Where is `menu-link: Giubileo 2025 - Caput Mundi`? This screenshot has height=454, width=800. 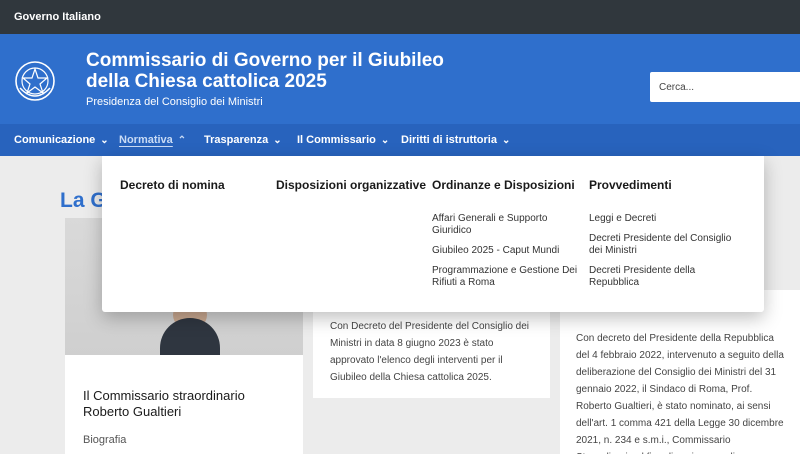 menu-link: Giubileo 2025 - Caput Mundi is located at coordinates (507, 251).